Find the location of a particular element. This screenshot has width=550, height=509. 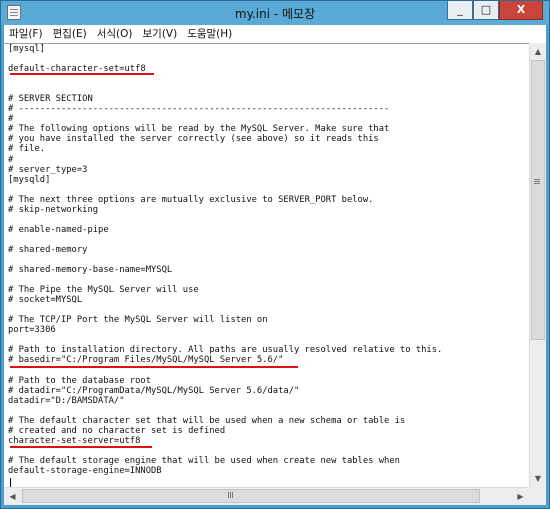

horizontal-scroll-thumb is located at coordinates (251, 496).